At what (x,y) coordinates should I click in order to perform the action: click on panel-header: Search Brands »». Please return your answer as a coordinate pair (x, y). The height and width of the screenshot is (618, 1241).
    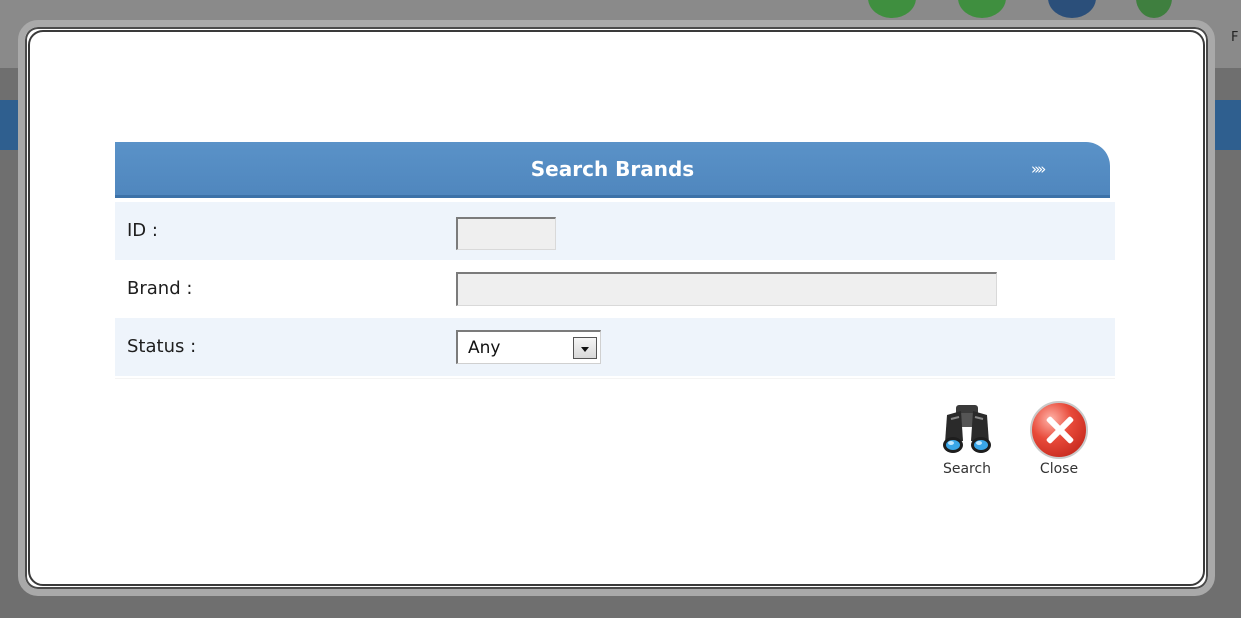
    Looking at the image, I should click on (612, 170).